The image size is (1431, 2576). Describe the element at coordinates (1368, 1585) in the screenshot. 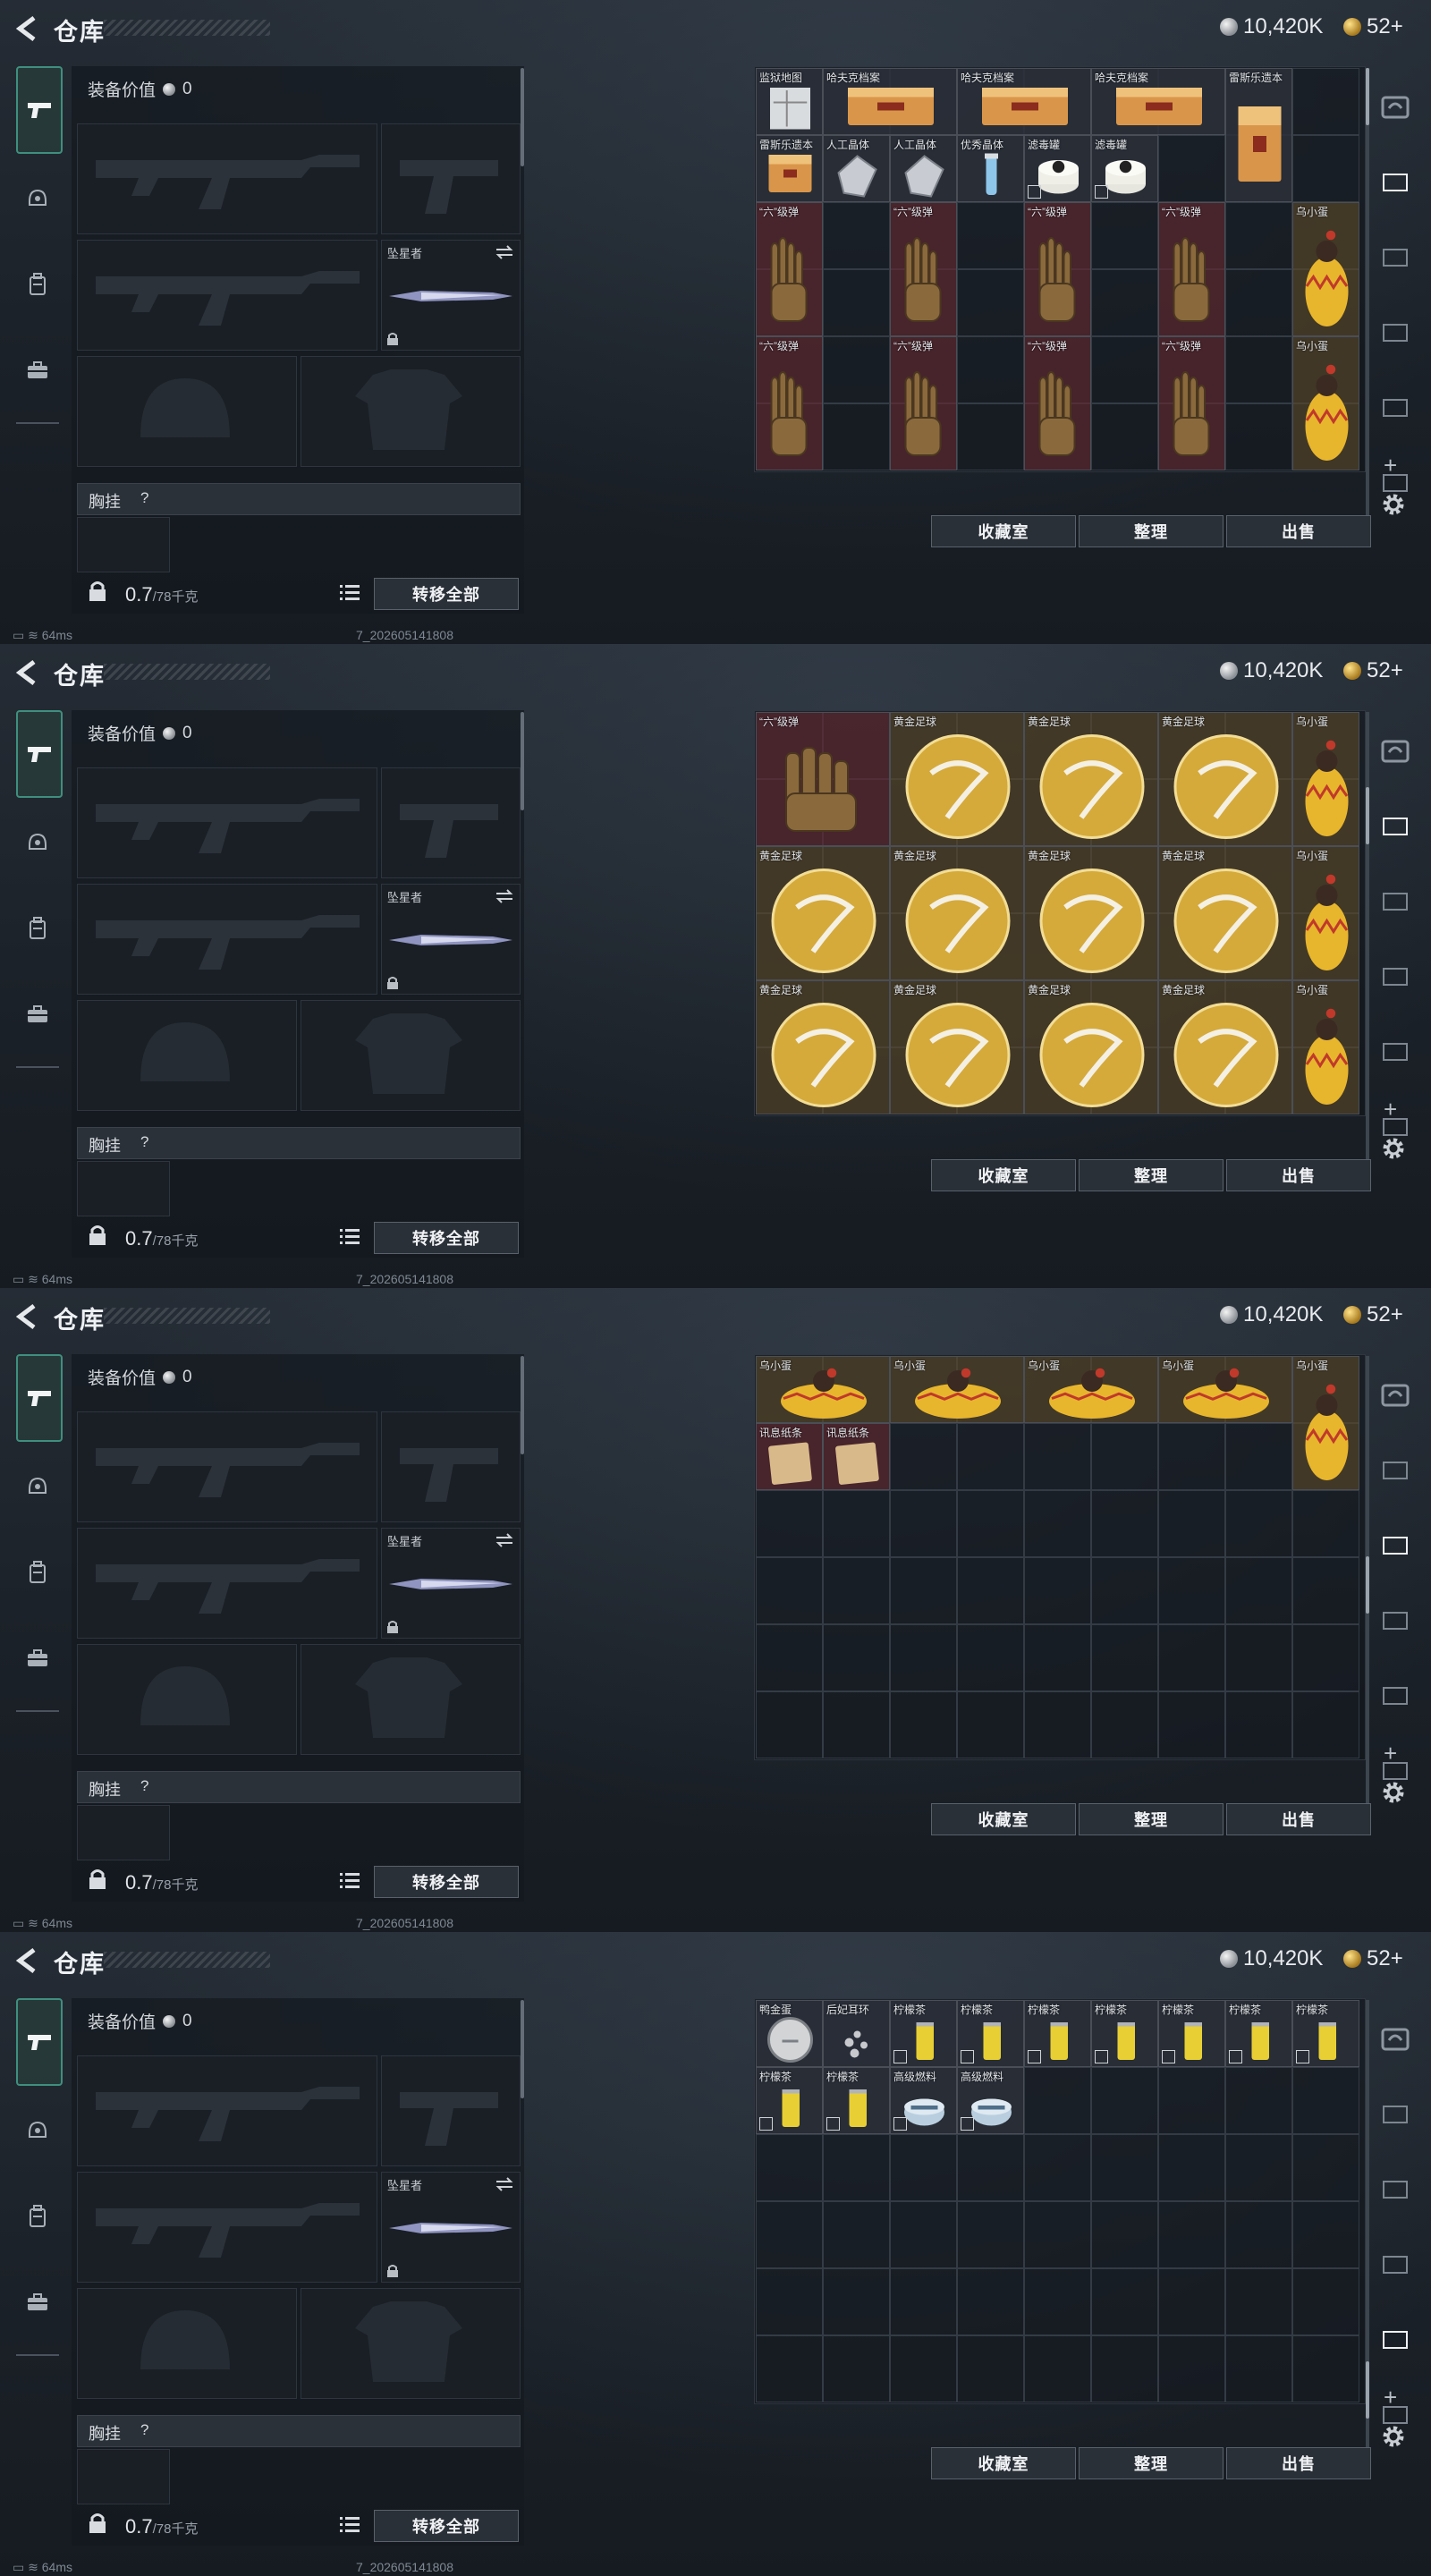

I see `stash-scrollbar-thumb` at that location.